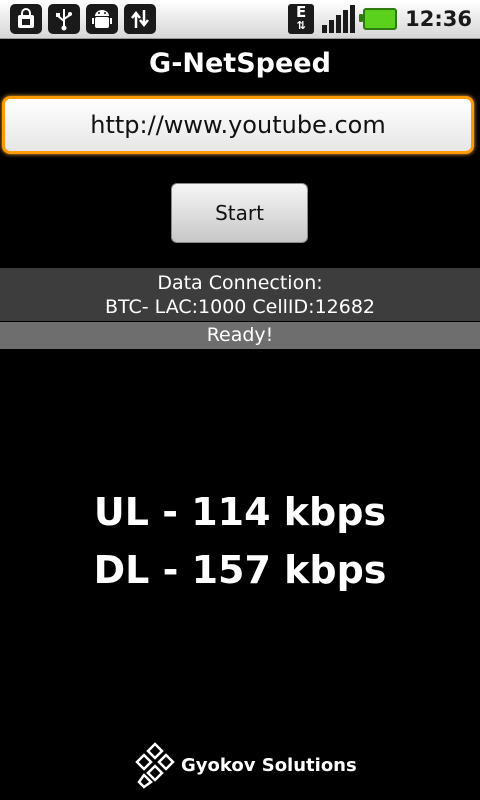 The height and width of the screenshot is (800, 480). What do you see at coordinates (240, 63) in the screenshot?
I see `app-title: G-NetSpeed` at bounding box center [240, 63].